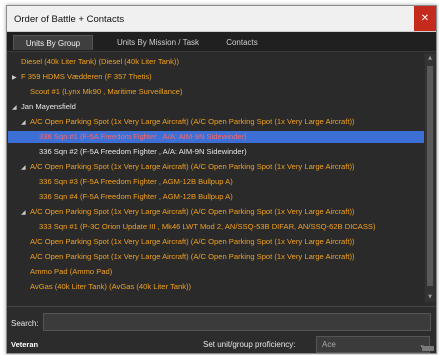 The image size is (439, 355). What do you see at coordinates (71, 271) in the screenshot?
I see `tree-item-label: Ammo Pad (Ammo Pad)` at bounding box center [71, 271].